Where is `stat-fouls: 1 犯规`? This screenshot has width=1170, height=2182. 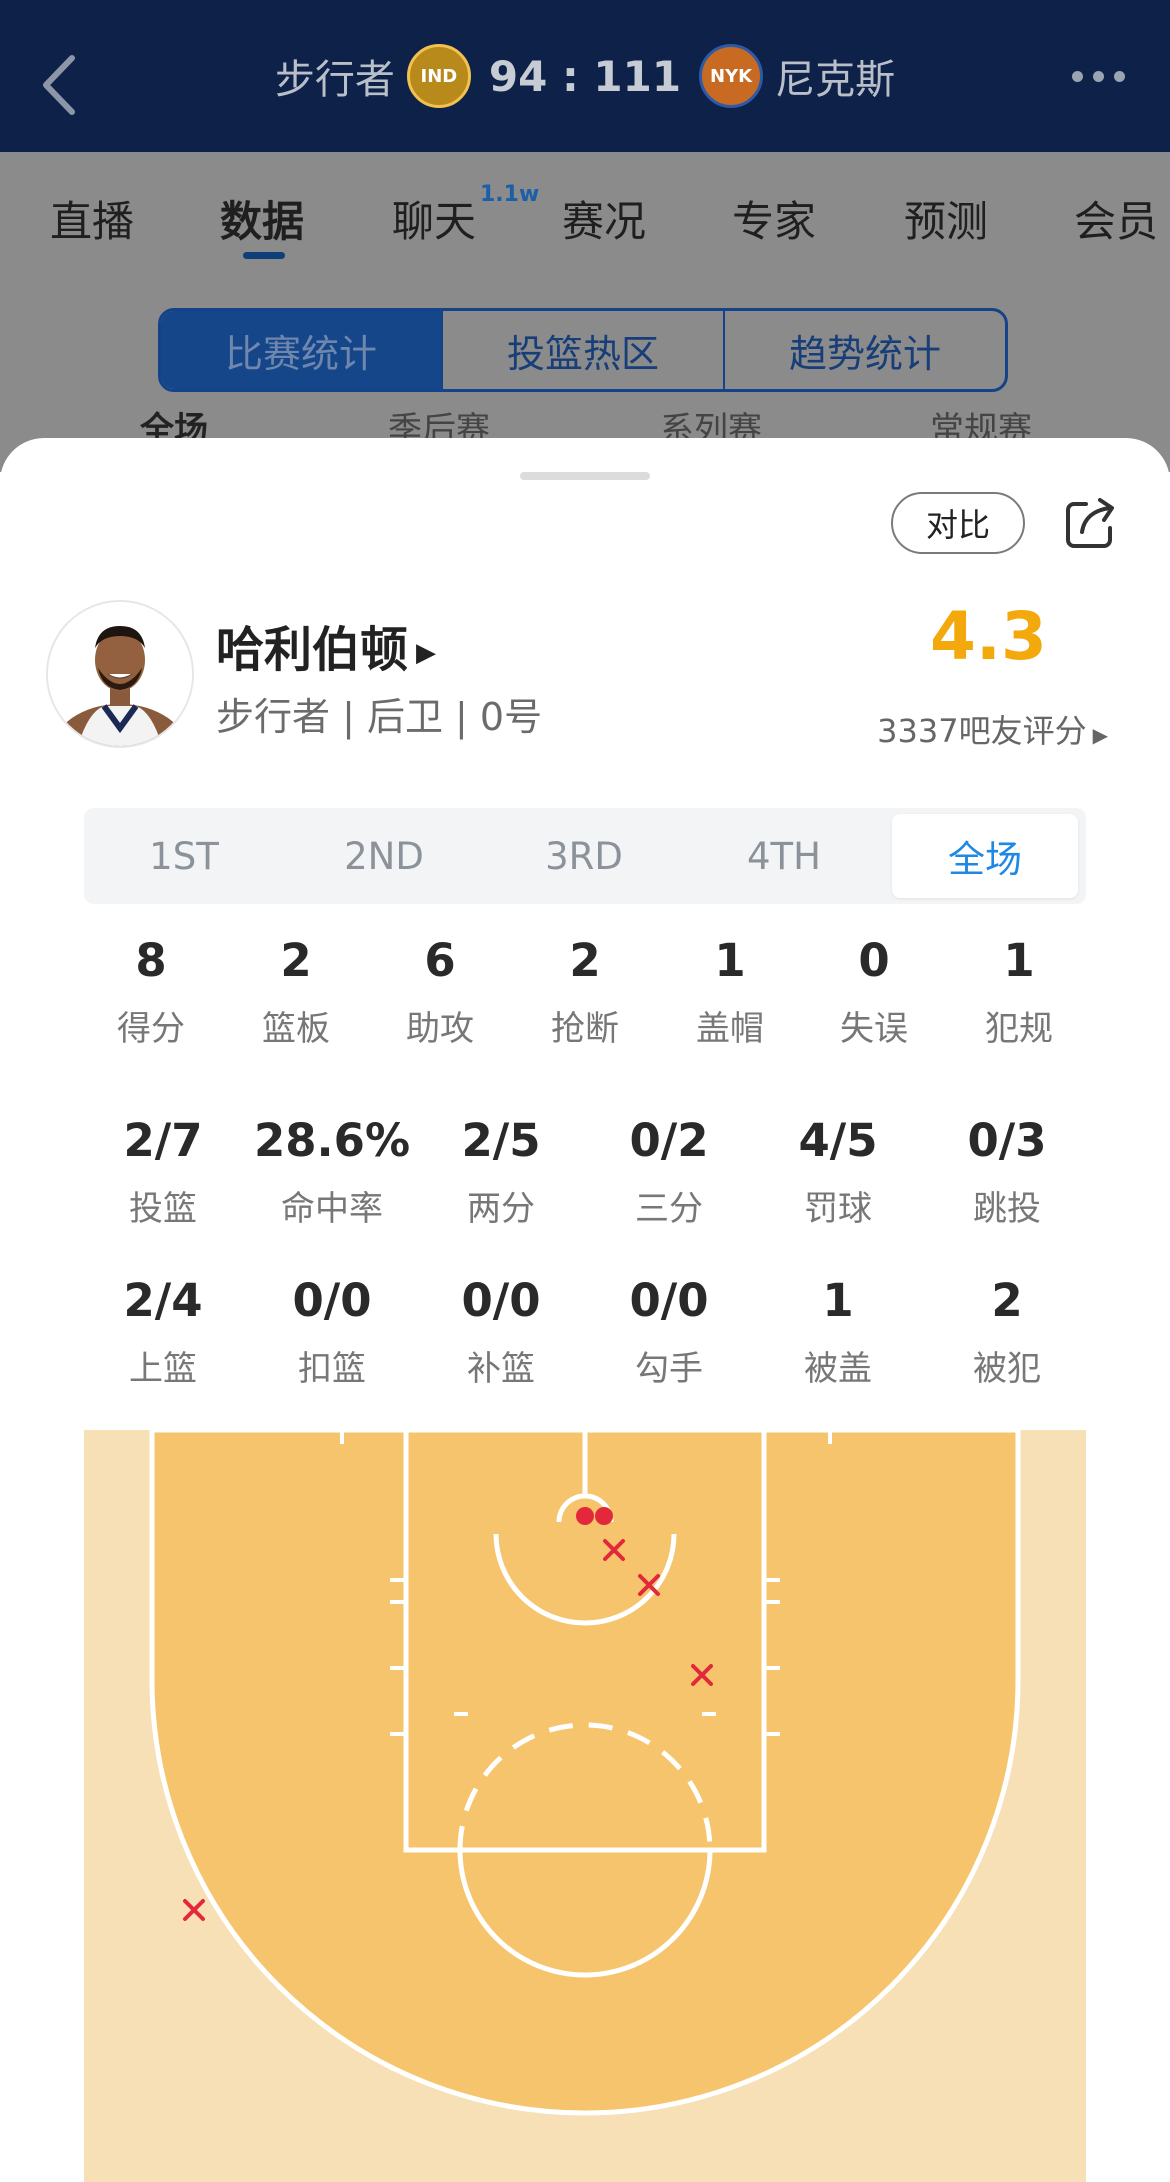
stat-fouls: 1 犯规 is located at coordinates (1019, 992).